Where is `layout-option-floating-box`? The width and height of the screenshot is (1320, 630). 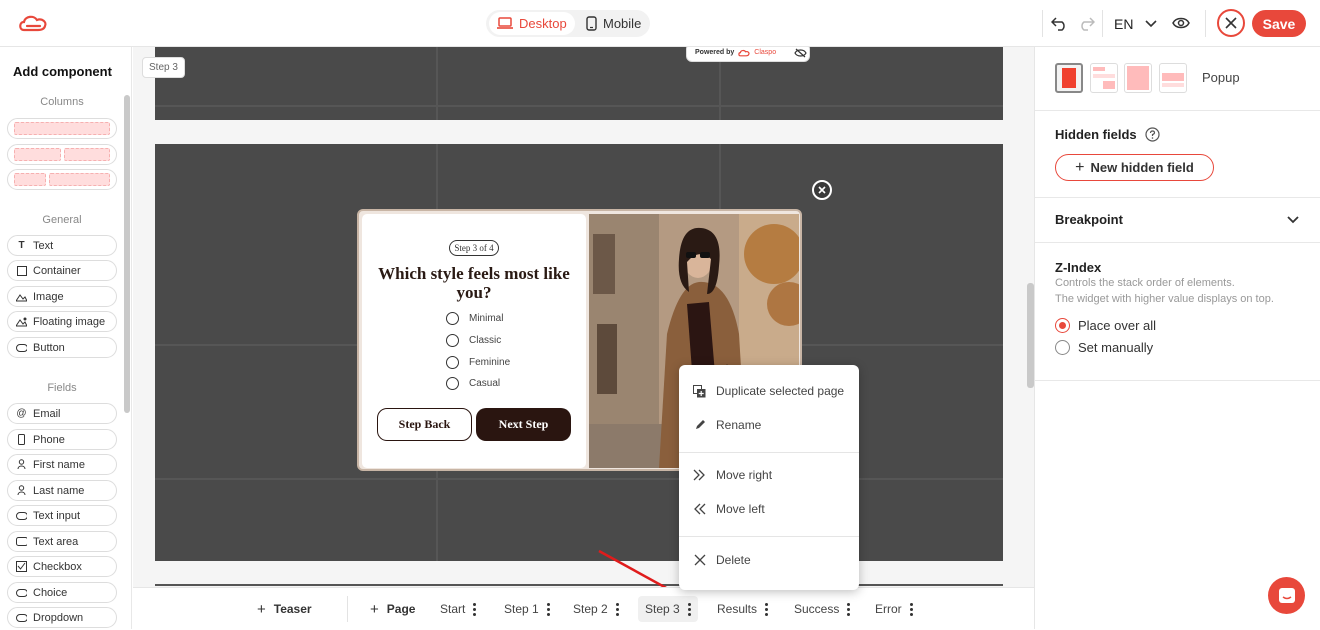
layout-option-floating-box is located at coordinates (1104, 78).